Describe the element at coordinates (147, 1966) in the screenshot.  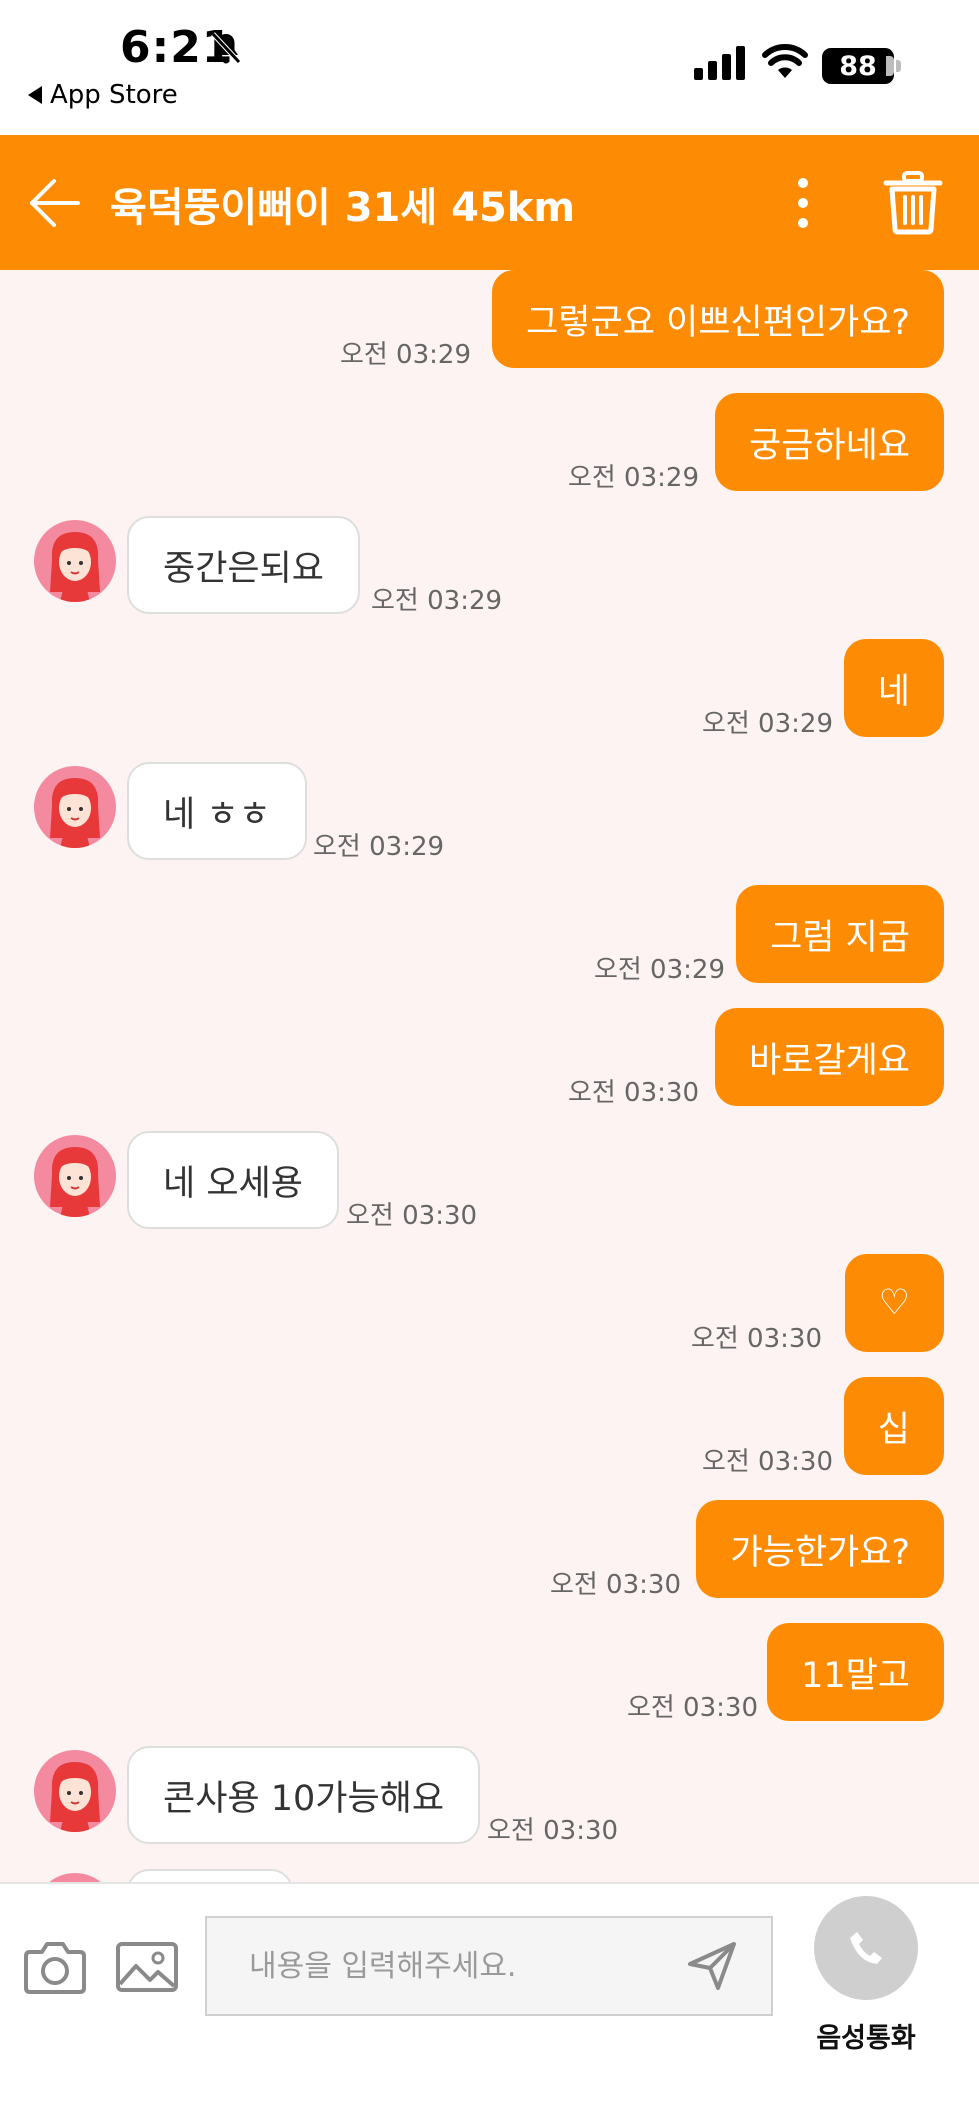
I see `image-icon` at that location.